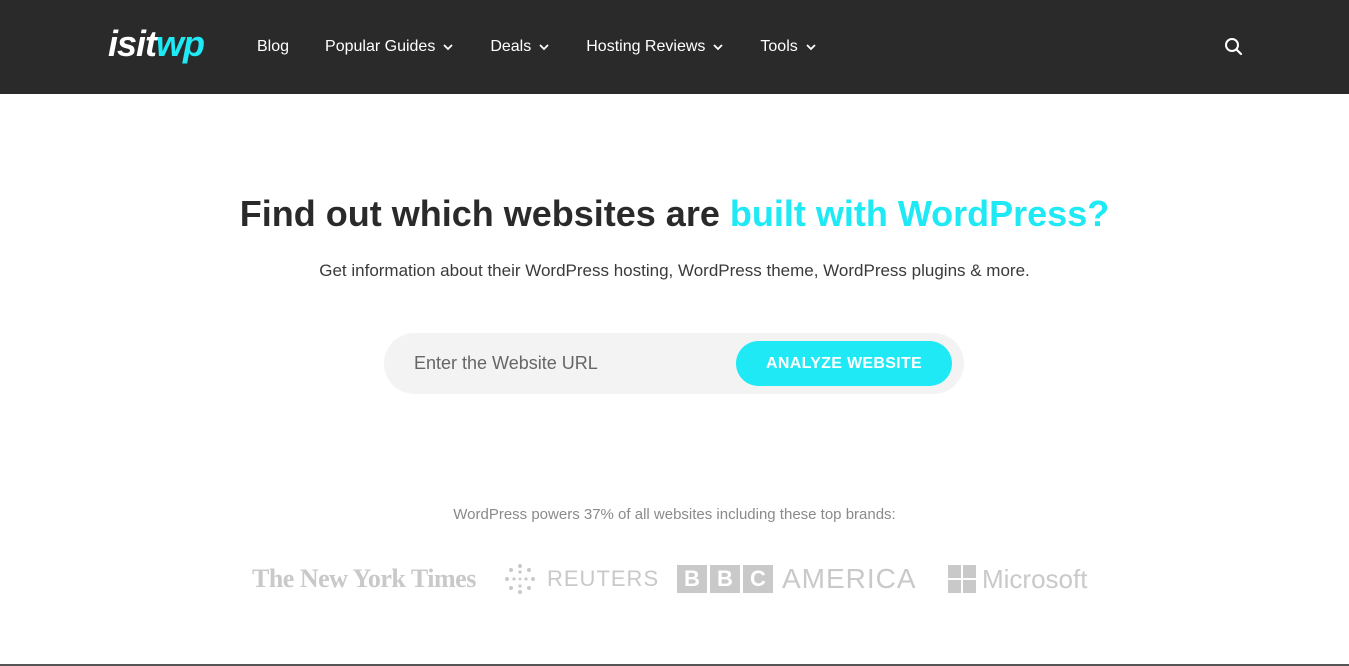 The image size is (1349, 666). What do you see at coordinates (1234, 47) in the screenshot?
I see `search-icon` at bounding box center [1234, 47].